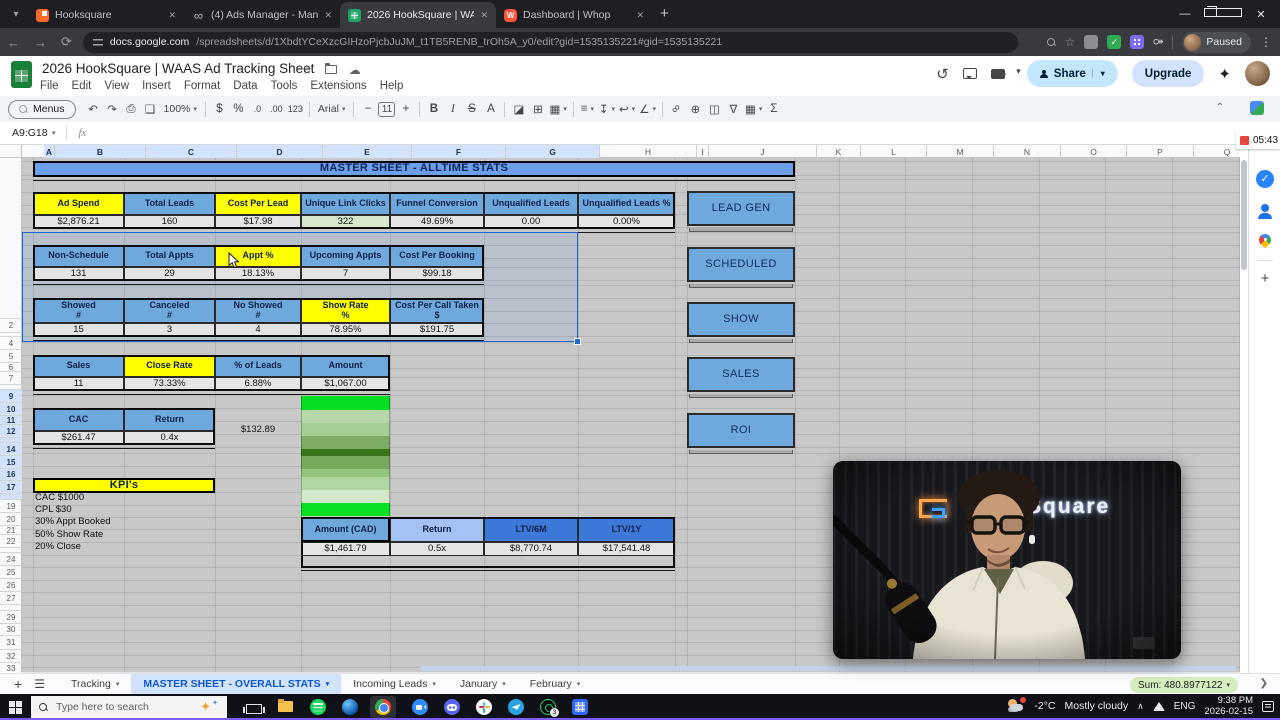 This screenshot has height=720, width=1280. I want to click on sheet-tab: January, so click(483, 684).